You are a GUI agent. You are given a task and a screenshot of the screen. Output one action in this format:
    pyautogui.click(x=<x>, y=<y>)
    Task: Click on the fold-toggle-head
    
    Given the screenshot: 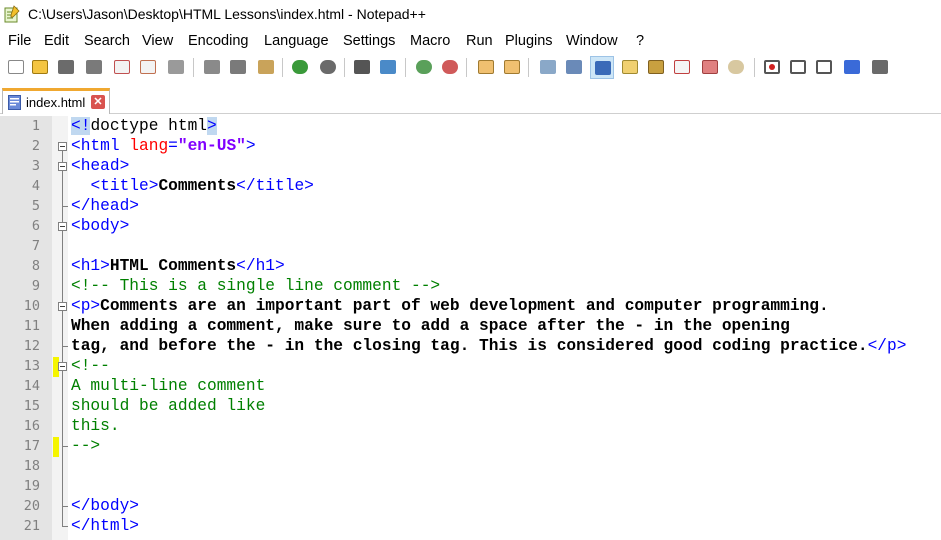 What is the action you would take?
    pyautogui.click(x=62, y=166)
    